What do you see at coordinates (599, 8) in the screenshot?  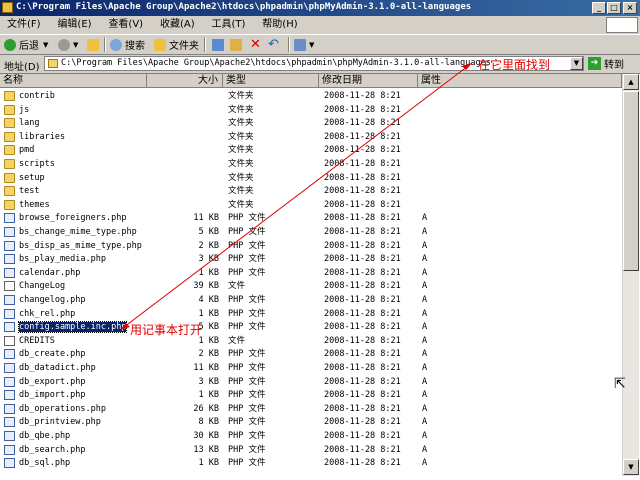 I see `minimize-button: _` at bounding box center [599, 8].